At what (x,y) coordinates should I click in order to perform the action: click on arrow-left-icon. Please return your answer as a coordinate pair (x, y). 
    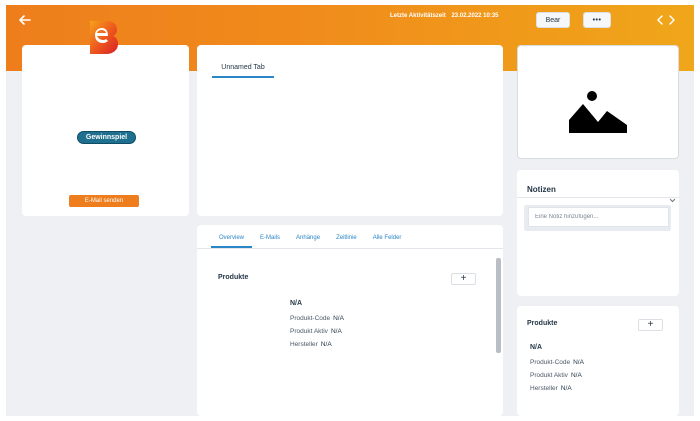
    Looking at the image, I should click on (25, 20).